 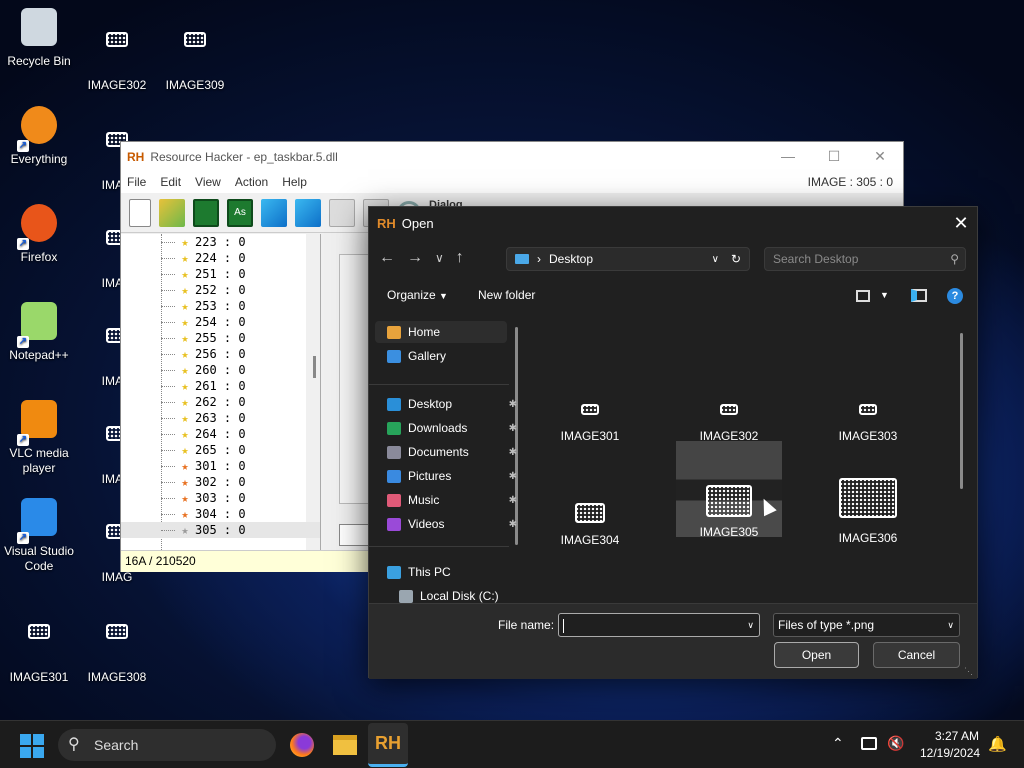 What do you see at coordinates (452, 476) in the screenshot?
I see `nav-item-pictures: Pictures ✱` at bounding box center [452, 476].